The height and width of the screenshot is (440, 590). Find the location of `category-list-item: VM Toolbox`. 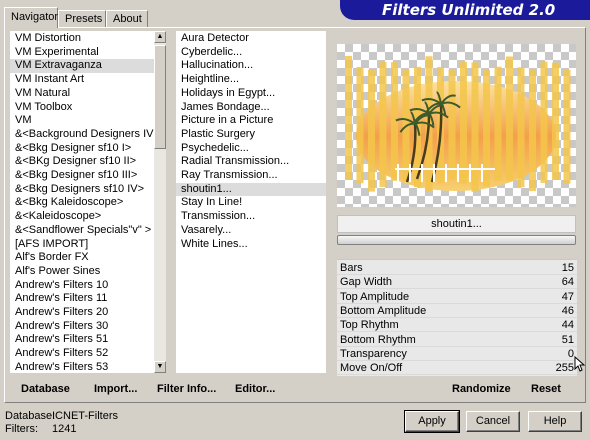

category-list-item: VM Toolbox is located at coordinates (82, 108).